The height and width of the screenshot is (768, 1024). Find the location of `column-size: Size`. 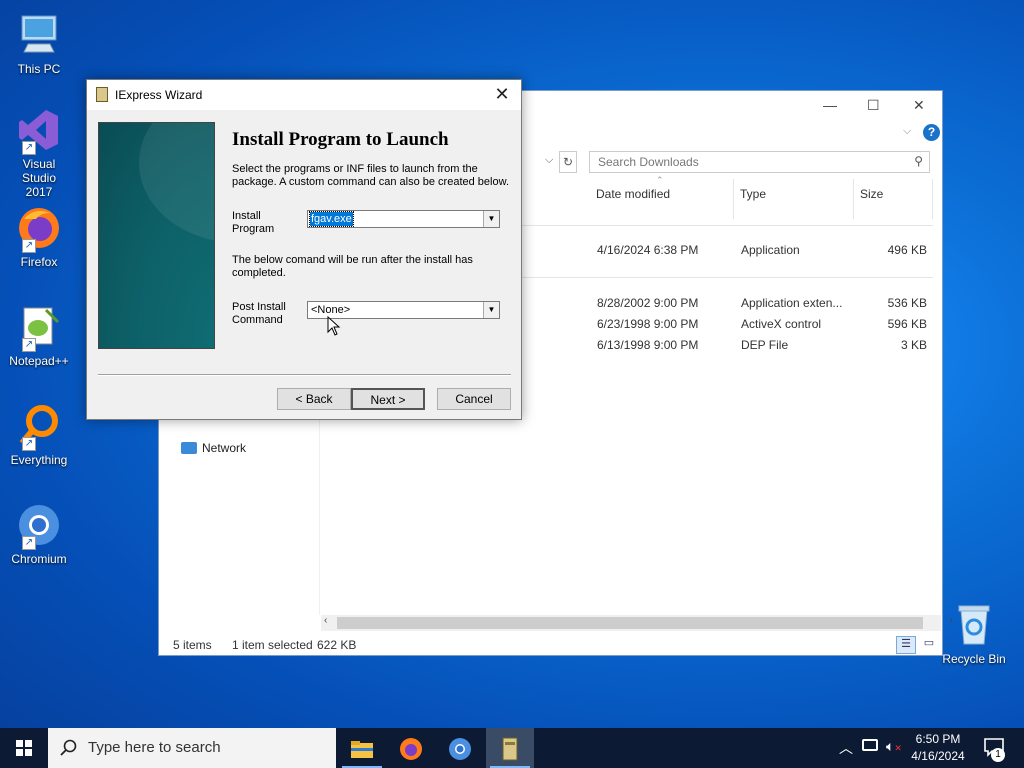

column-size: Size is located at coordinates (871, 194).